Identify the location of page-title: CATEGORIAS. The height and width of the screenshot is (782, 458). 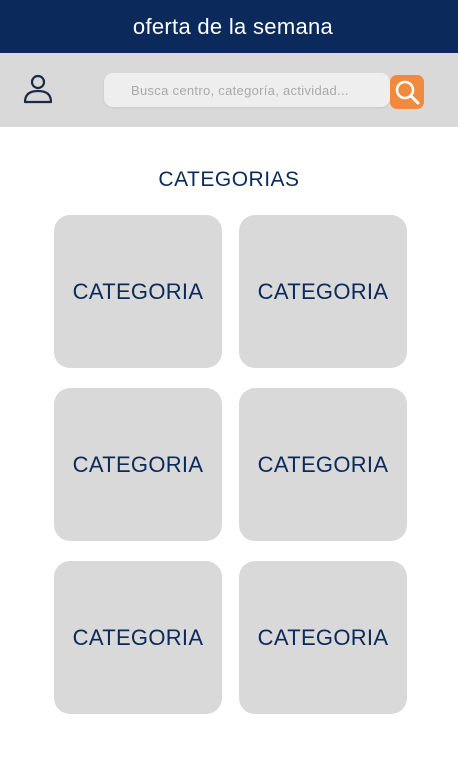
(229, 179).